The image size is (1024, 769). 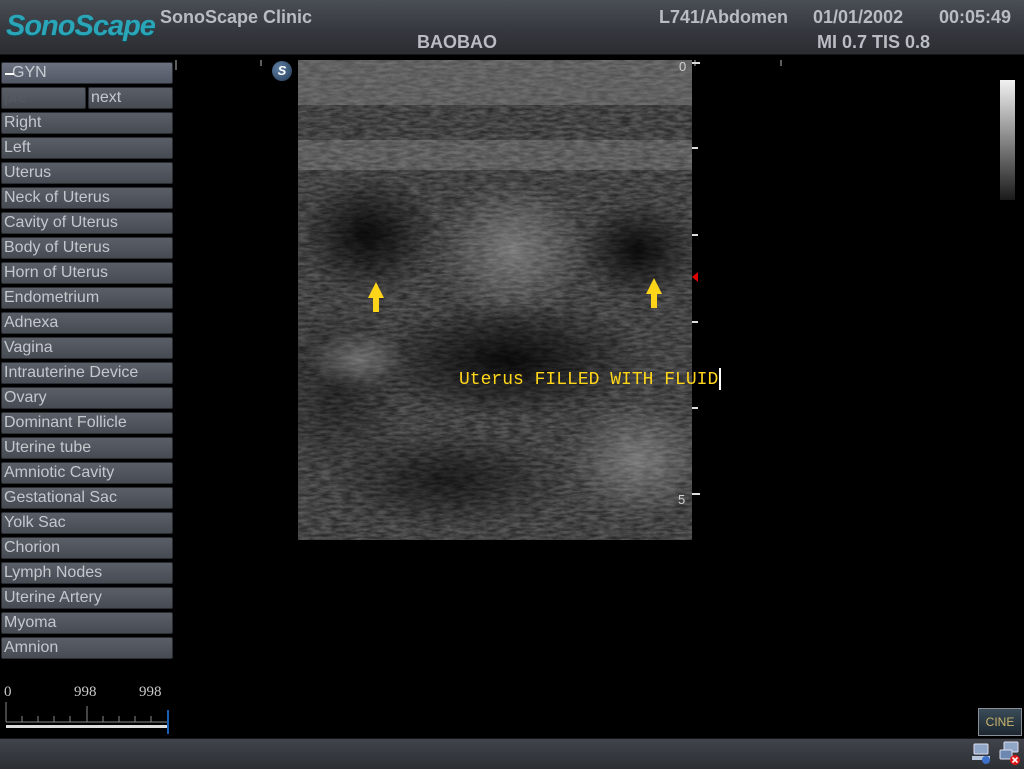 What do you see at coordinates (87, 248) in the screenshot?
I see `menu-item-body-of-uterus: Body of Uterus` at bounding box center [87, 248].